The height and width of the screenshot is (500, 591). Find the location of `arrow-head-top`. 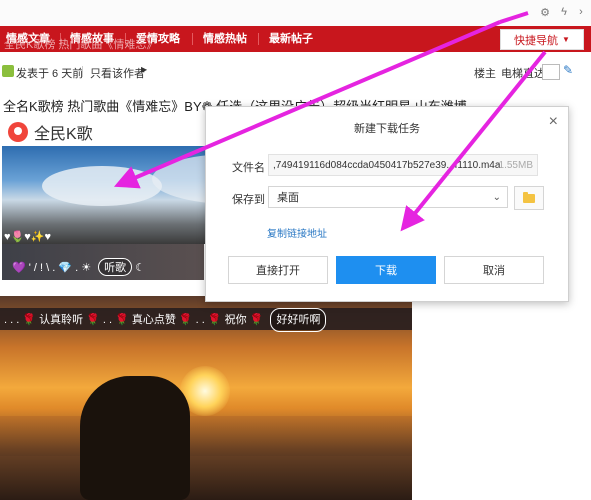

arrow-head-top is located at coordinates (514, 17).